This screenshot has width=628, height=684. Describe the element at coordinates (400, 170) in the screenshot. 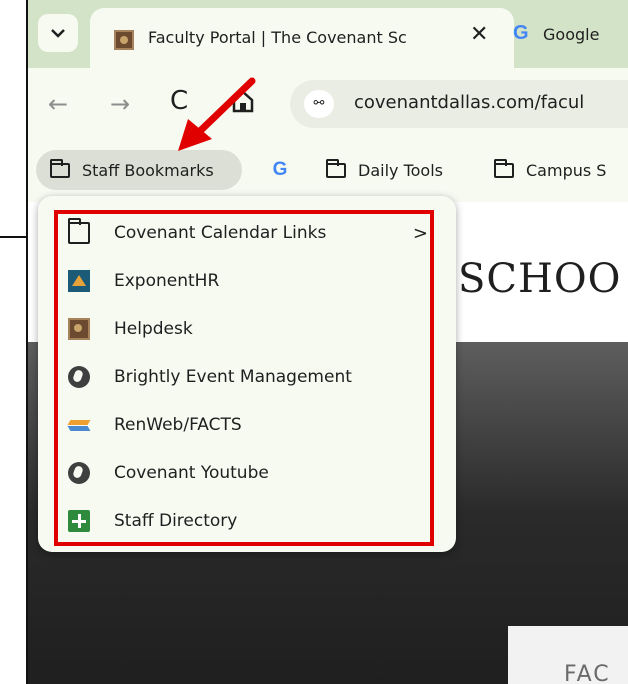

I see `bookmark-label: Daily Tools` at that location.